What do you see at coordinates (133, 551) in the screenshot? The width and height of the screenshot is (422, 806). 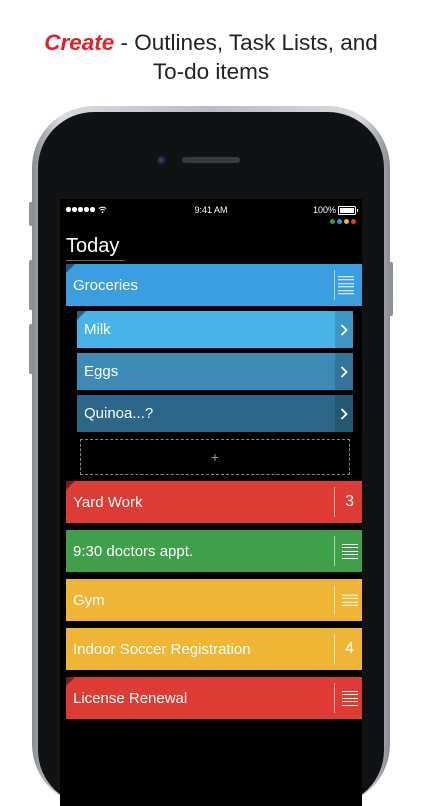 I see `list-item-label: 9:30 doctors appt.` at bounding box center [133, 551].